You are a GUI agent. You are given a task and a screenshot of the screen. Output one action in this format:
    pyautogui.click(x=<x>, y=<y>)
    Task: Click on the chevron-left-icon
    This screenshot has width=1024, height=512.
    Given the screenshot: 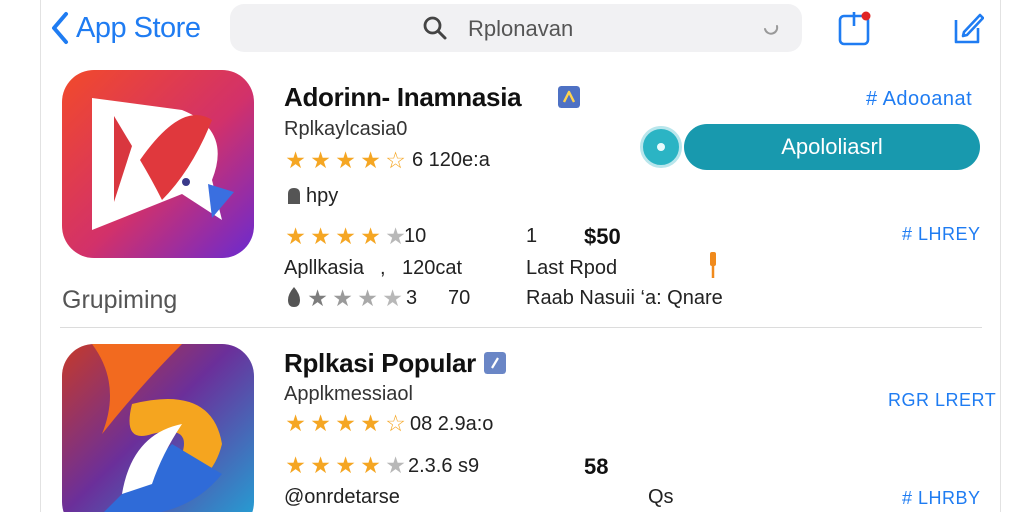 What is the action you would take?
    pyautogui.click(x=60, y=28)
    